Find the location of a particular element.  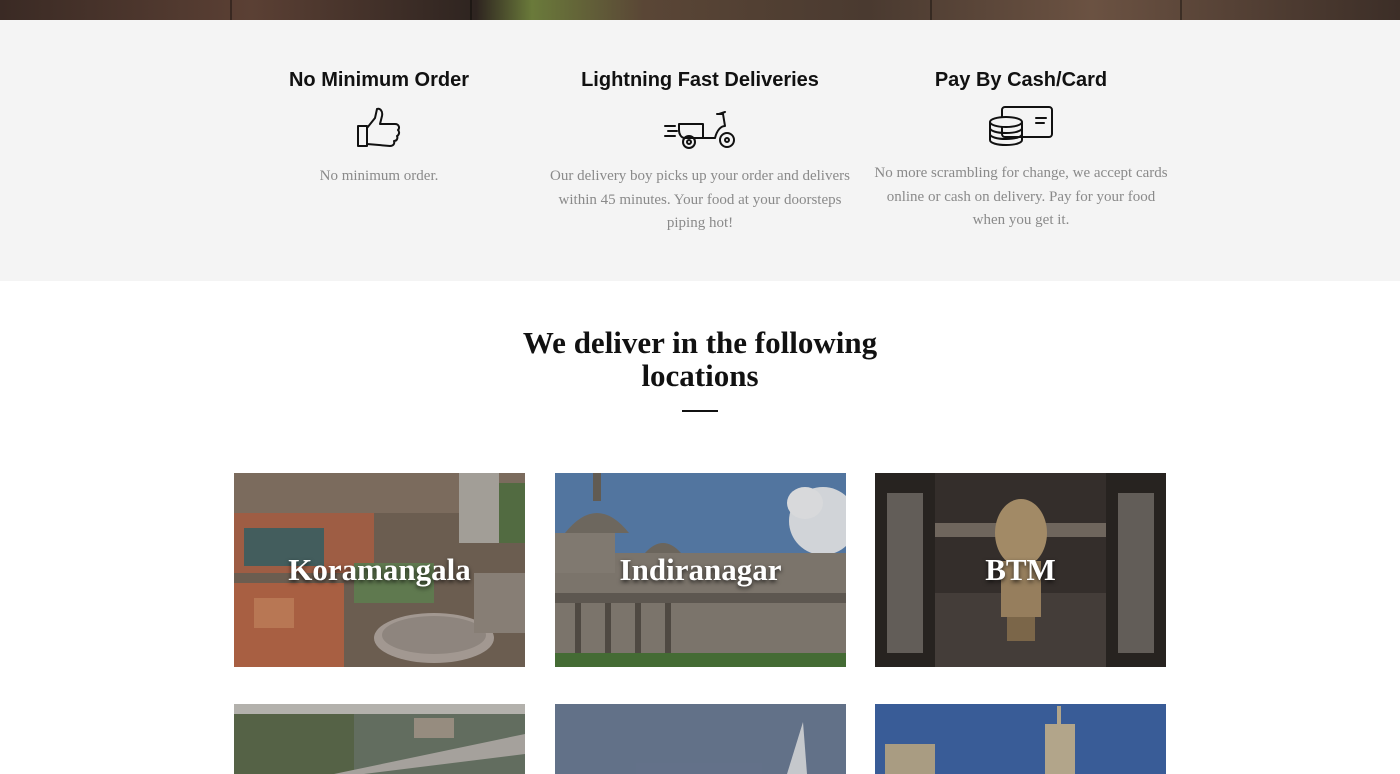

location-label: Indiranagar is located at coordinates (700, 570).